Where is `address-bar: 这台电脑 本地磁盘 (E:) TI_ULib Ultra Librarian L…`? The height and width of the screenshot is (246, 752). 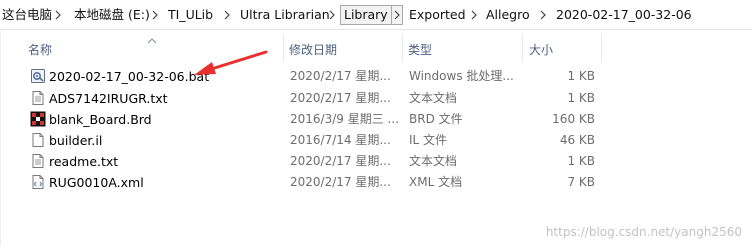
address-bar: 这台电脑 本地磁盘 (E:) TI_ULib Ultra Librarian L… is located at coordinates (376, 15).